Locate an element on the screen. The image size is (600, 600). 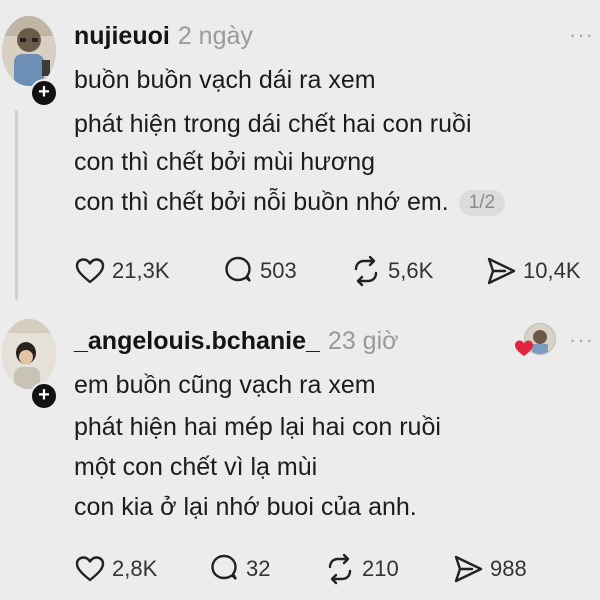
like-button: 21,3K is located at coordinates (122, 271).